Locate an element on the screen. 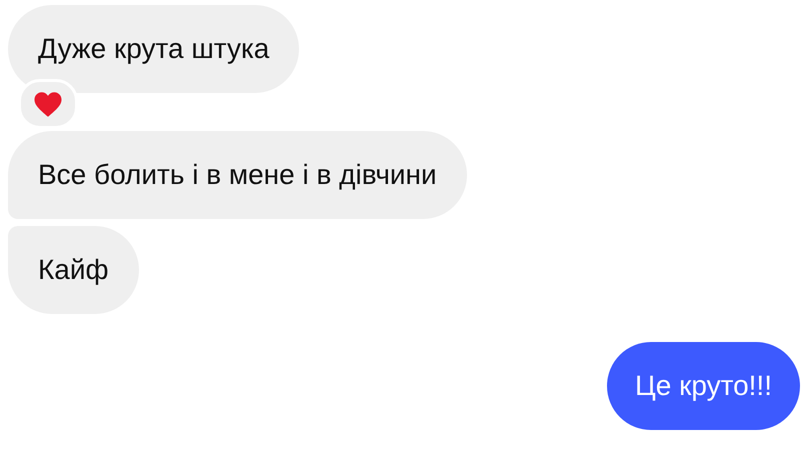  message-bubble: Дуже крута штука is located at coordinates (154, 49).